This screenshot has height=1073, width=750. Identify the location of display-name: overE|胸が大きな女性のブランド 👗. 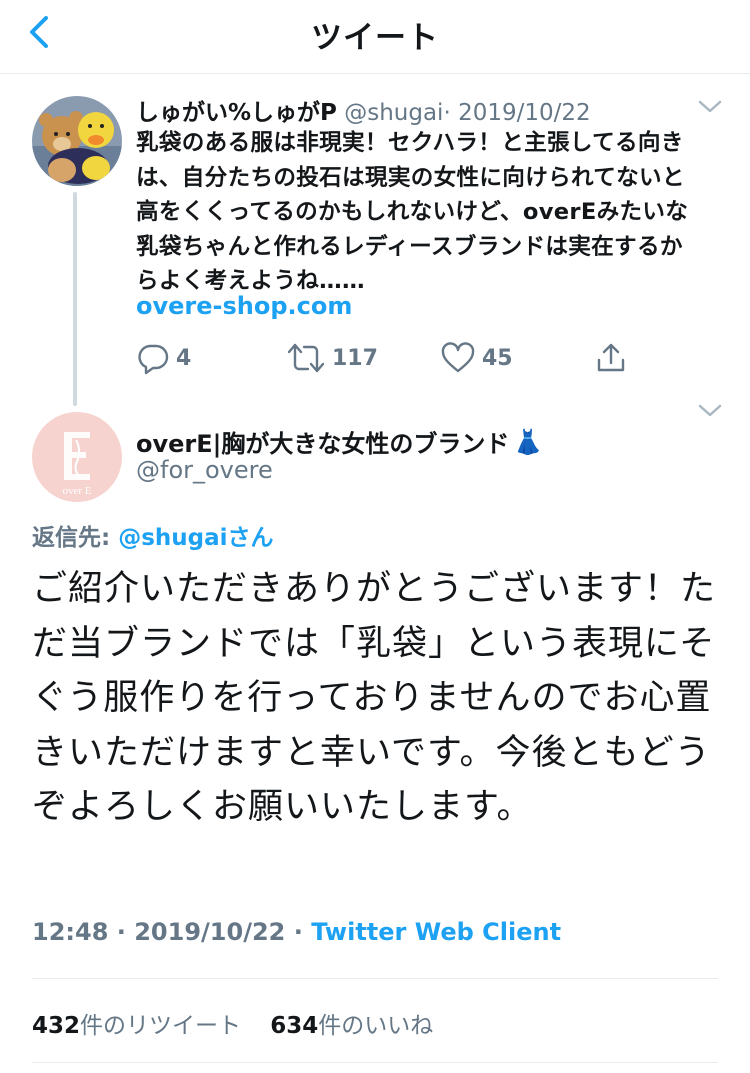
(339, 441).